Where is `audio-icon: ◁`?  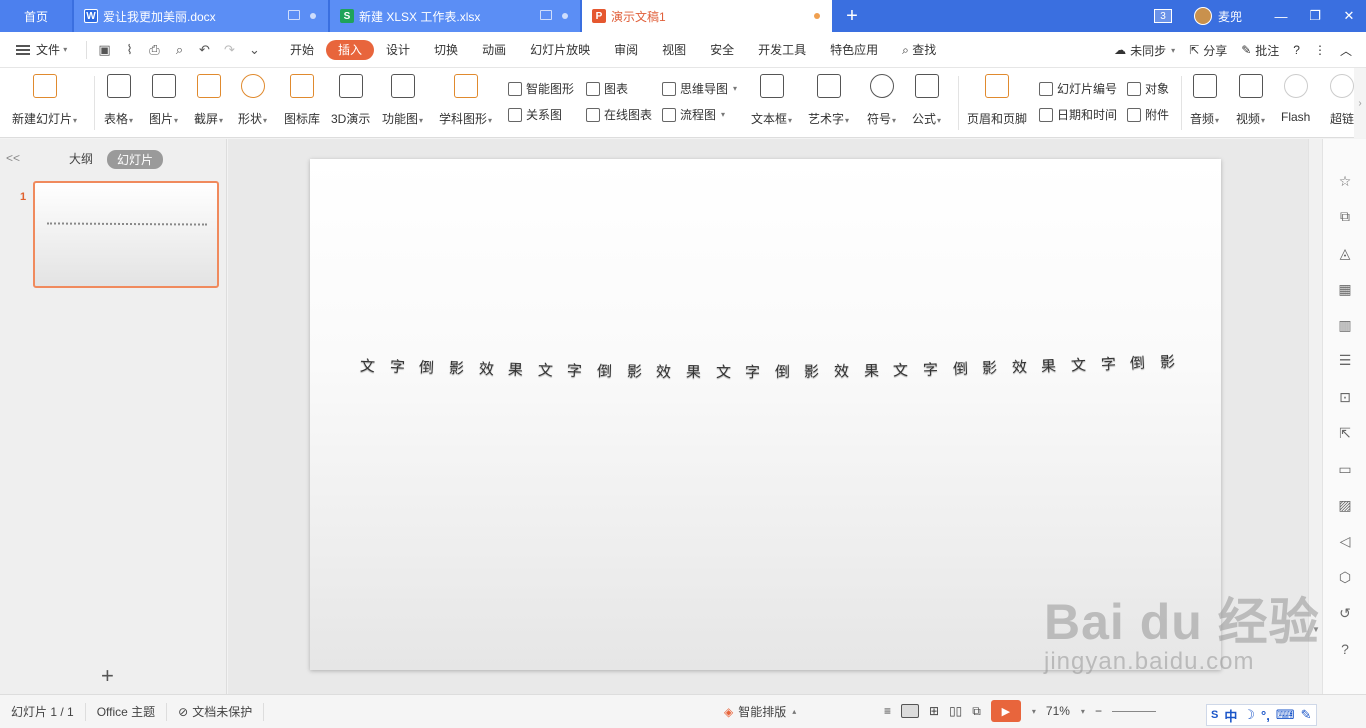
audio-icon: ◁ is located at coordinates (1345, 541).